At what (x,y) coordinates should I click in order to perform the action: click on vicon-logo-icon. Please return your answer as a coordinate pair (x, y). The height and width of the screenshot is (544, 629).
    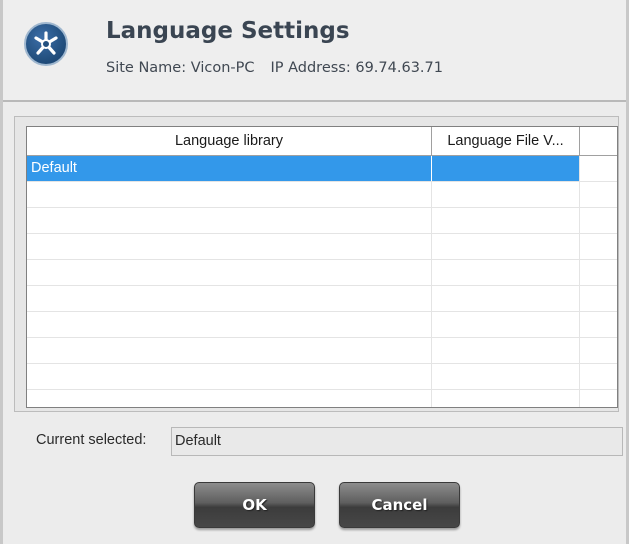
    Looking at the image, I should click on (46, 44).